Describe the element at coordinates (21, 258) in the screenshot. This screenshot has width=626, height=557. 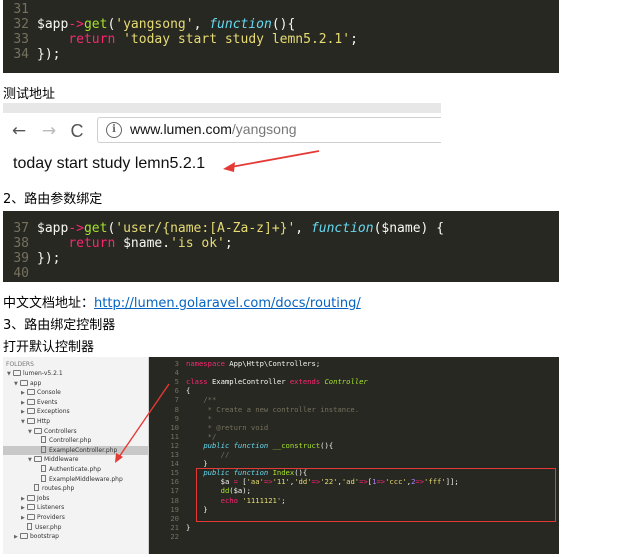
I see `line-number: 39` at that location.